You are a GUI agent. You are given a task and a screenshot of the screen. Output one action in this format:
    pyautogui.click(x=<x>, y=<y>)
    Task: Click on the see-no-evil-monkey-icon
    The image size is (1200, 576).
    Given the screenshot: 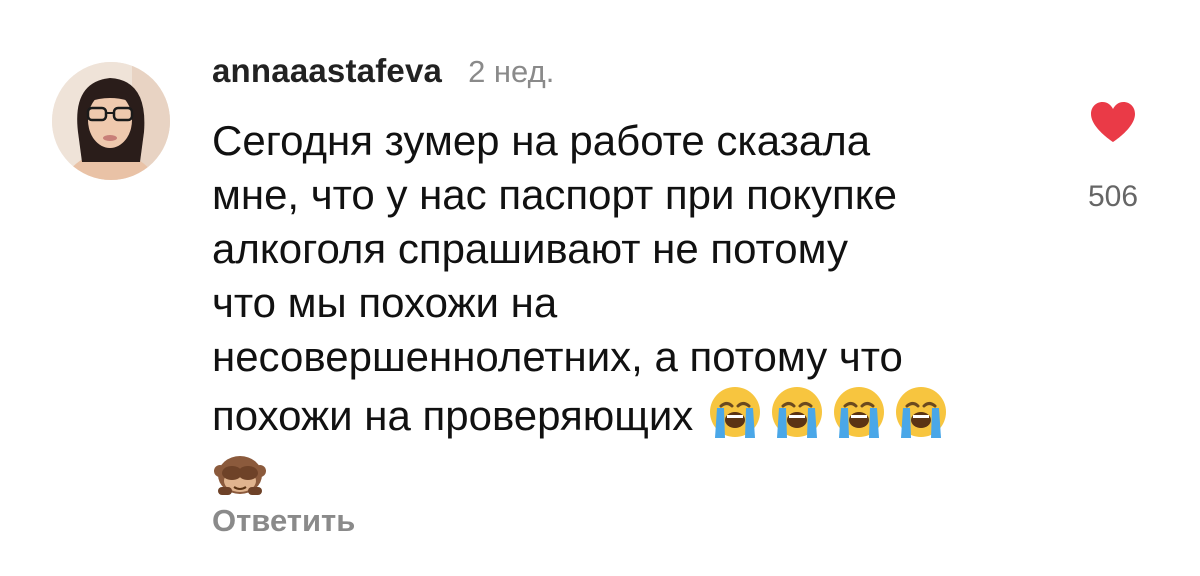 What is the action you would take?
    pyautogui.click(x=240, y=475)
    